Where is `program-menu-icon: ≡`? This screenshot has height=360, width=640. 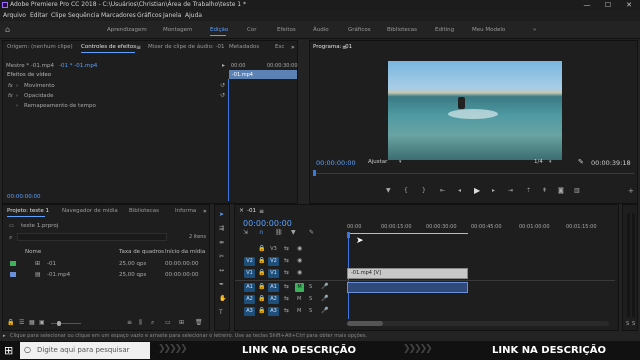
program-menu-icon: ≡ is located at coordinates (344, 47).